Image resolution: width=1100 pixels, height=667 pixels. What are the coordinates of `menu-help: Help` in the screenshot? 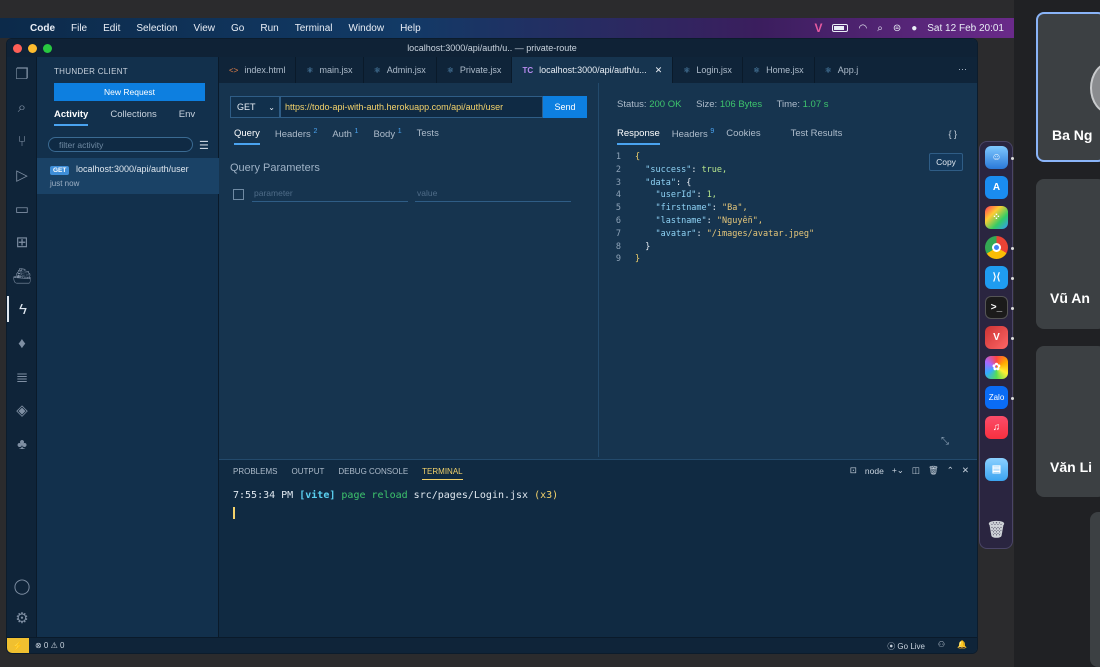 It's located at (410, 28).